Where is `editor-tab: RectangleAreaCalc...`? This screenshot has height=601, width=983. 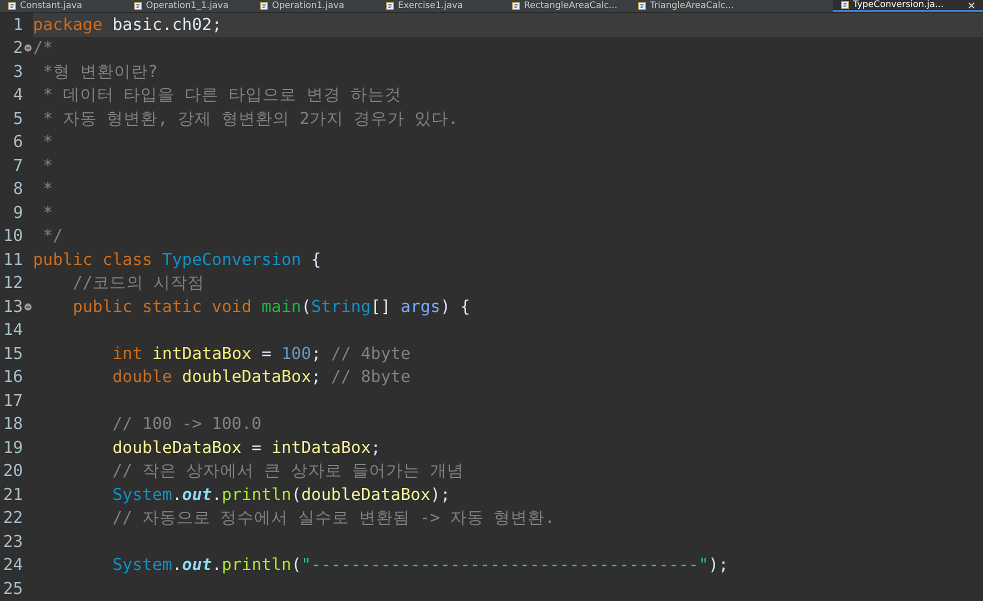 editor-tab: RectangleAreaCalc... is located at coordinates (563, 6).